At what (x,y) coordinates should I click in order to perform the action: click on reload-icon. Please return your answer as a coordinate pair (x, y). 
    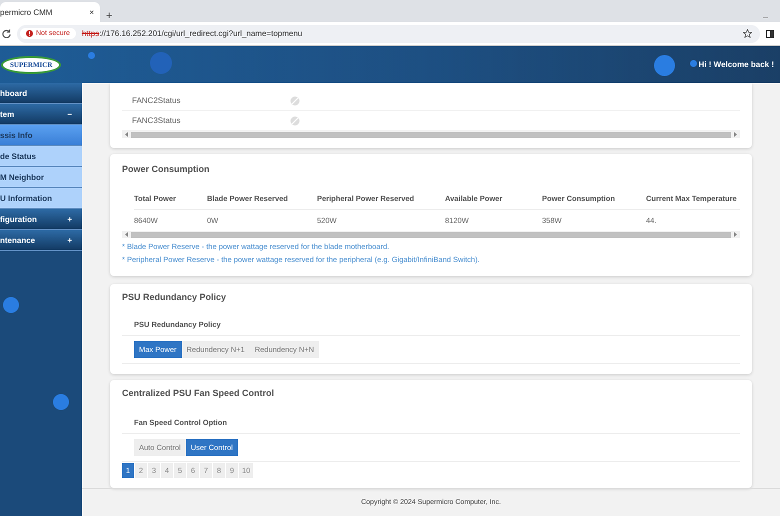
    Looking at the image, I should click on (6, 33).